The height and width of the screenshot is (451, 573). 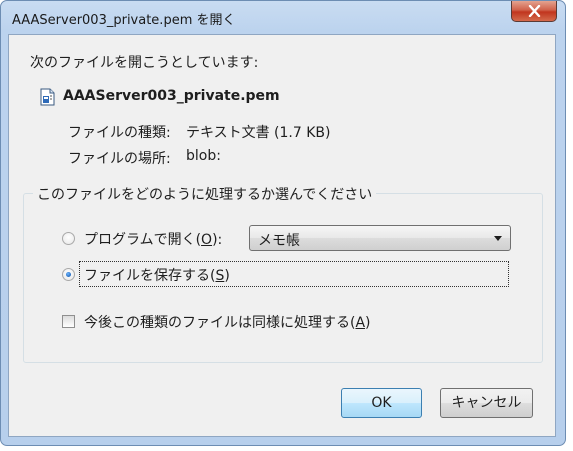 I want to click on ok-button: OK, so click(x=381, y=403).